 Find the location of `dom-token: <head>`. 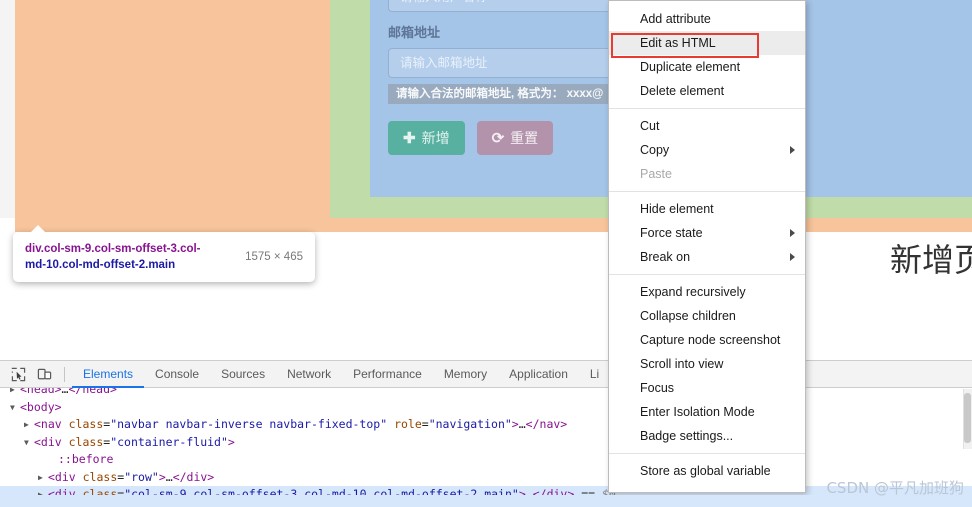

dom-token: <head> is located at coordinates (41, 392).